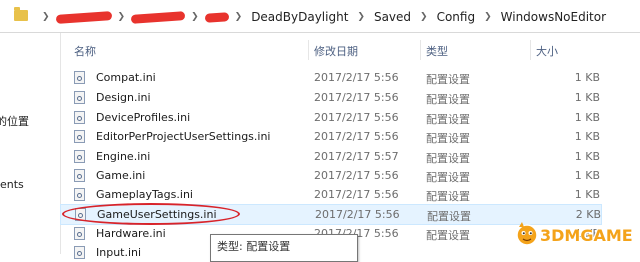 The image size is (640, 262). What do you see at coordinates (336, 51) in the screenshot?
I see `column-date: 修改日期` at bounding box center [336, 51].